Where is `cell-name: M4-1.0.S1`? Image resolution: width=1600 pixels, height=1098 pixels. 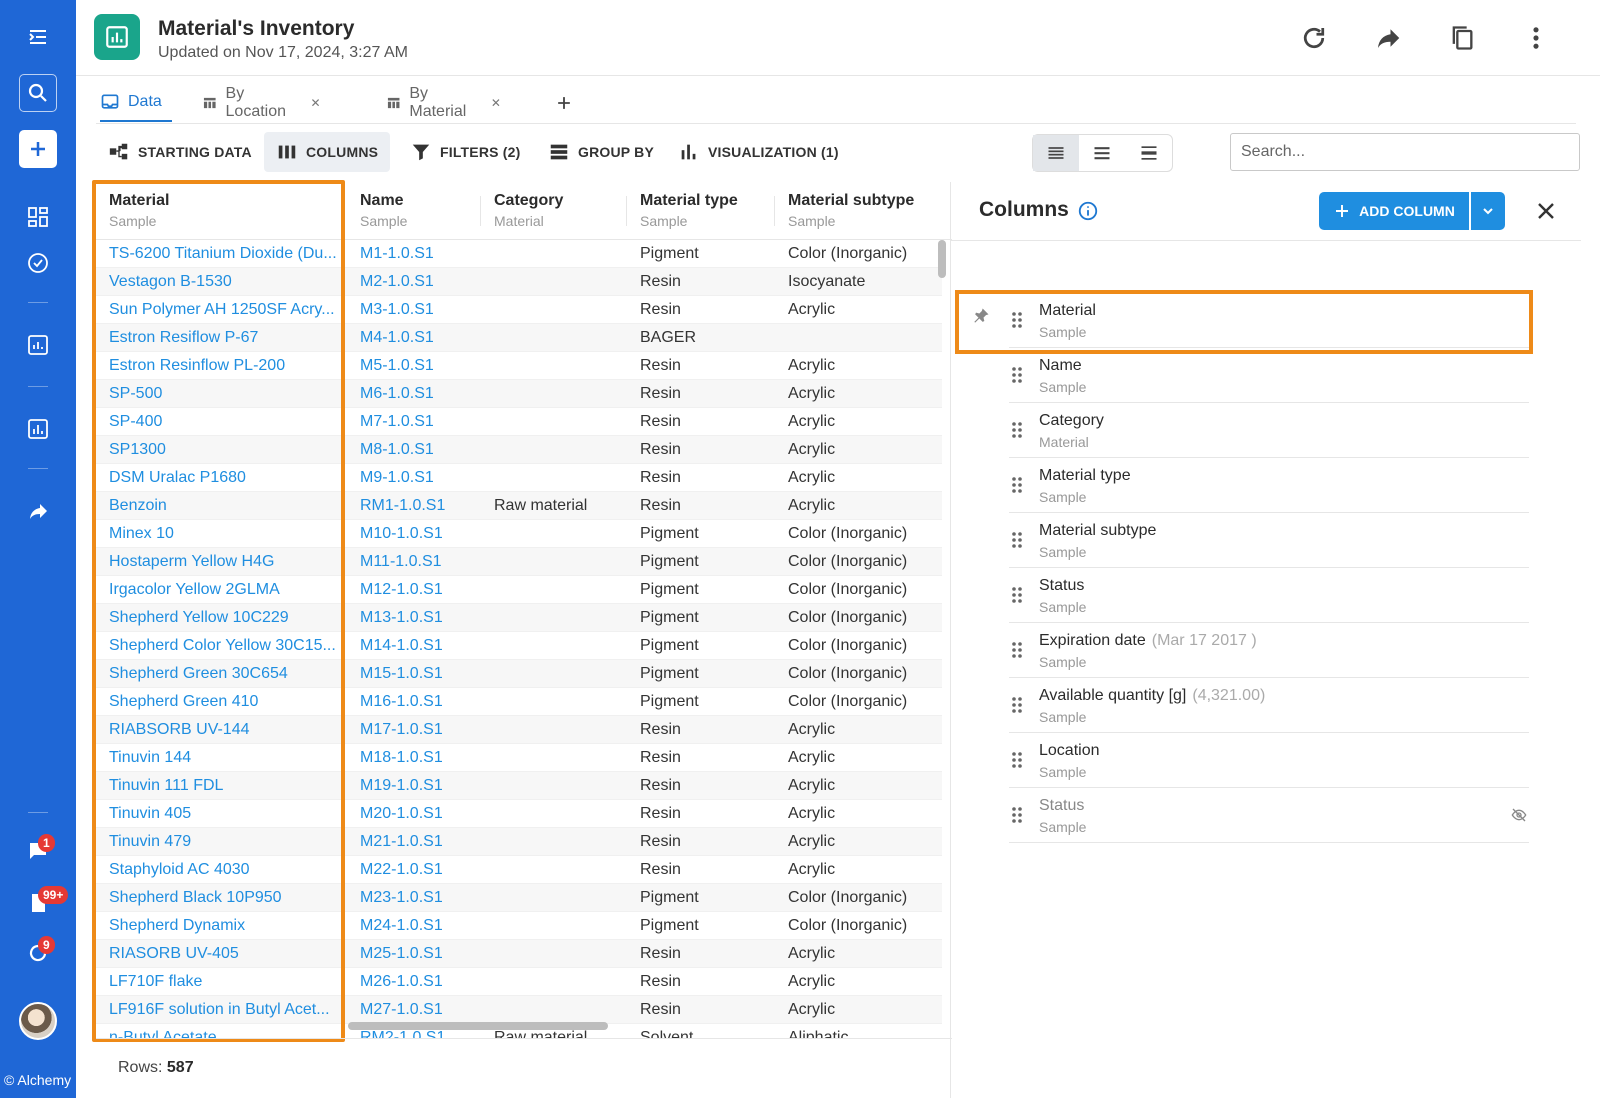 cell-name: M4-1.0.S1 is located at coordinates (424, 338).